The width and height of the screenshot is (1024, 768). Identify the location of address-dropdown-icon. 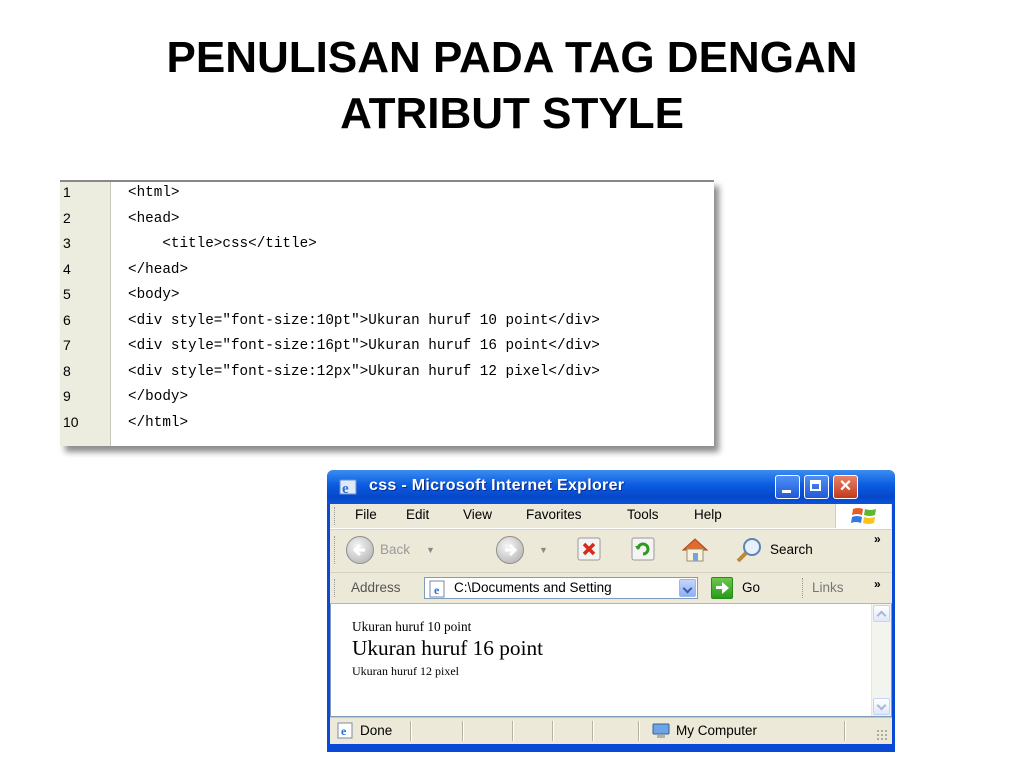
(687, 588).